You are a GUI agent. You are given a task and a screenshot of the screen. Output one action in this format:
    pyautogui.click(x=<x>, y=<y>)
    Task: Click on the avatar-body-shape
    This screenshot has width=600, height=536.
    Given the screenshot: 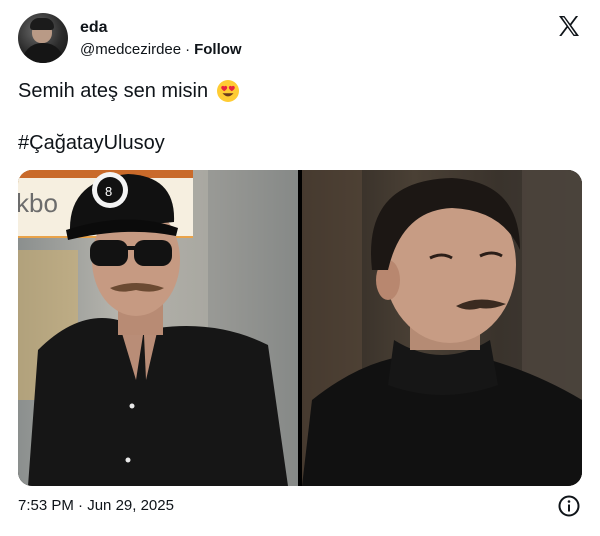 What is the action you would take?
    pyautogui.click(x=43, y=53)
    